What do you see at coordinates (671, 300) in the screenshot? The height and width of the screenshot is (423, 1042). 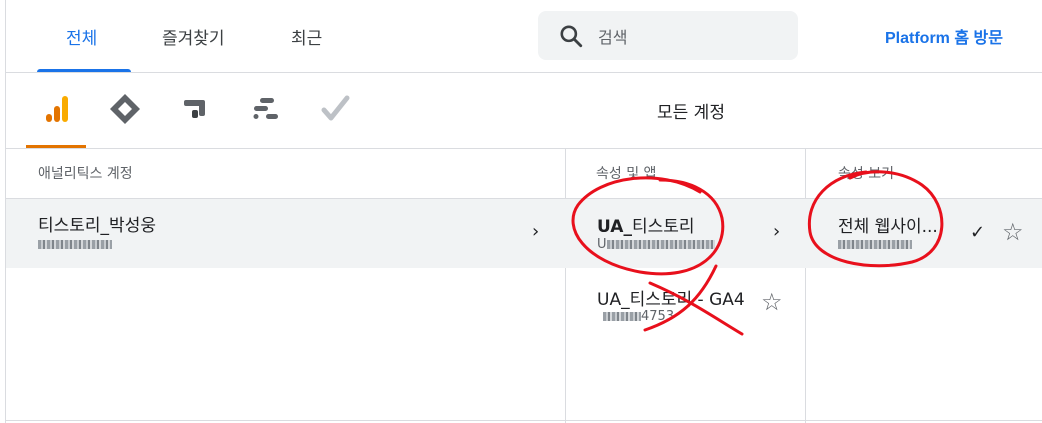 I see `property-name: UA_티스토리 - GA4` at bounding box center [671, 300].